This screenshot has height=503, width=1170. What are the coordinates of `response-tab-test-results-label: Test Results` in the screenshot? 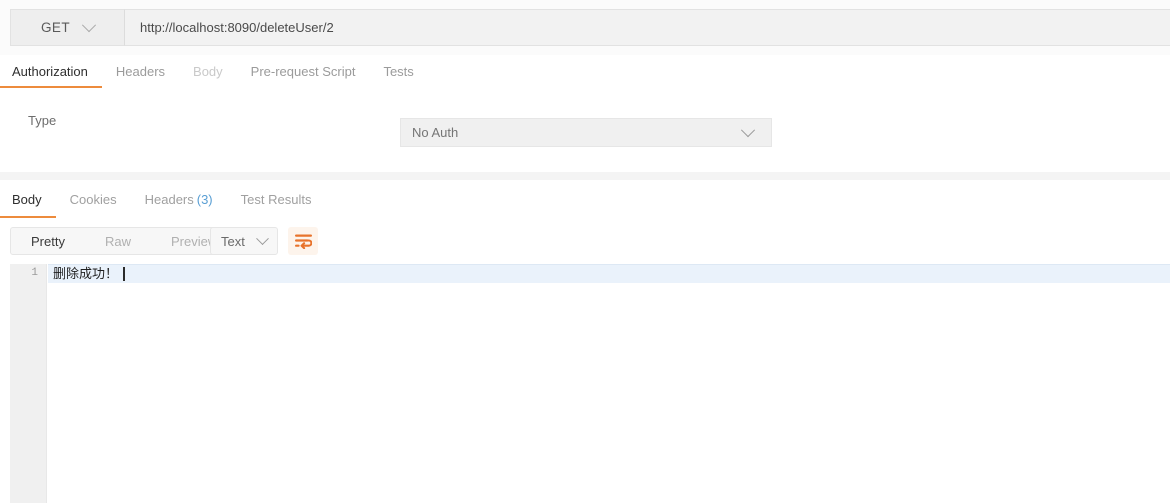 It's located at (276, 199).